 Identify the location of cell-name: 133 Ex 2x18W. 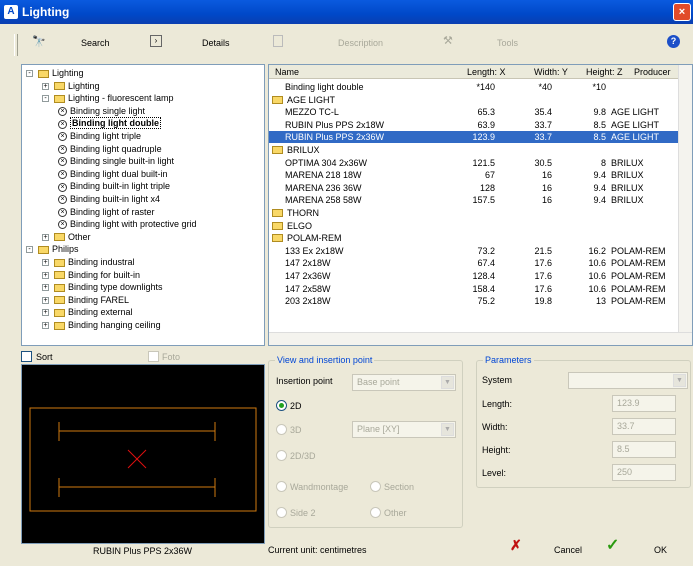
(314, 250).